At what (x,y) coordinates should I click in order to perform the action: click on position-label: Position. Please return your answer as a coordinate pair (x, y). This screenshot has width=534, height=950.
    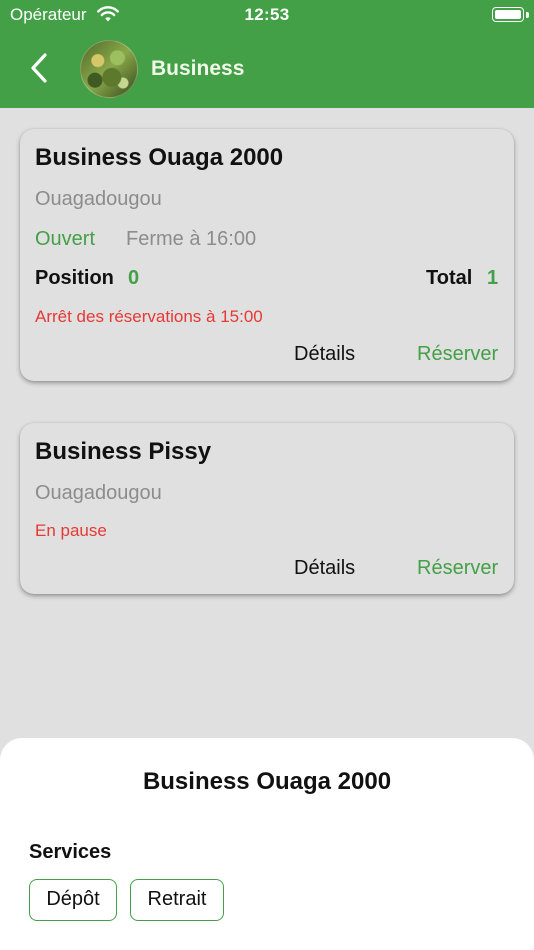
    Looking at the image, I should click on (74, 278).